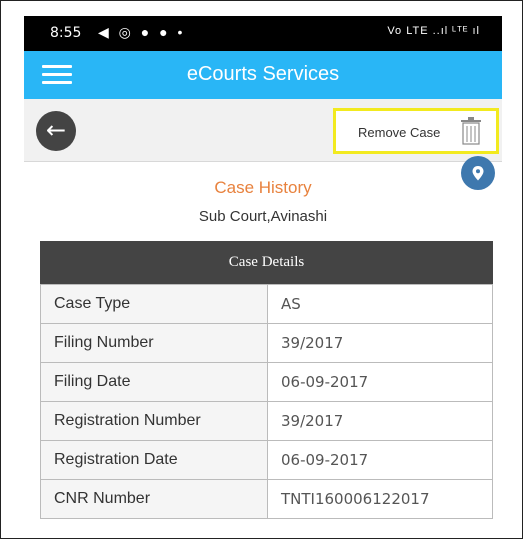  I want to click on trash-icon, so click(471, 131).